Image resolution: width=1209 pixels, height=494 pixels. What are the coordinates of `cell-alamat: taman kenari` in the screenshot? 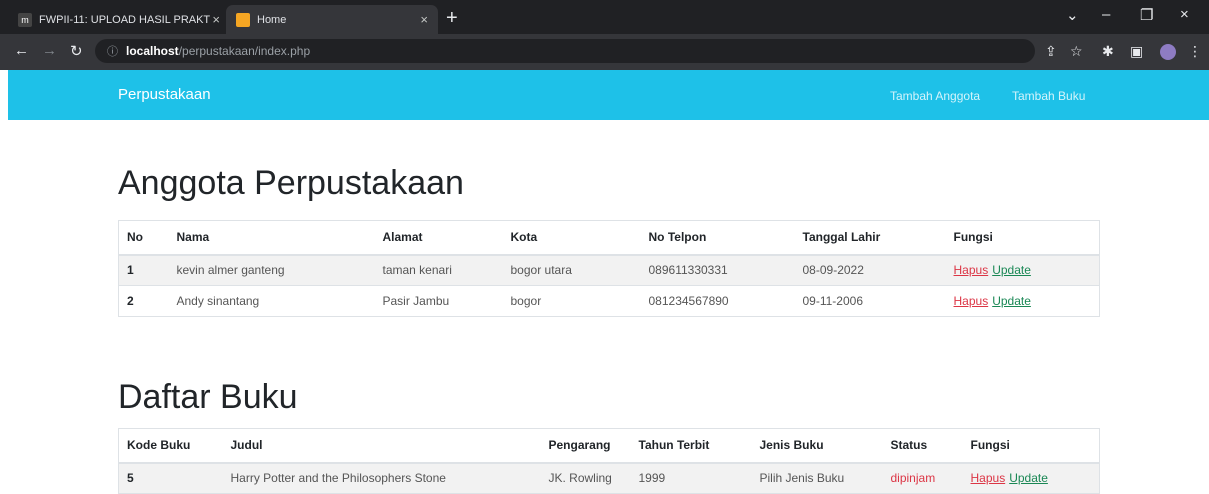 It's located at (438, 270).